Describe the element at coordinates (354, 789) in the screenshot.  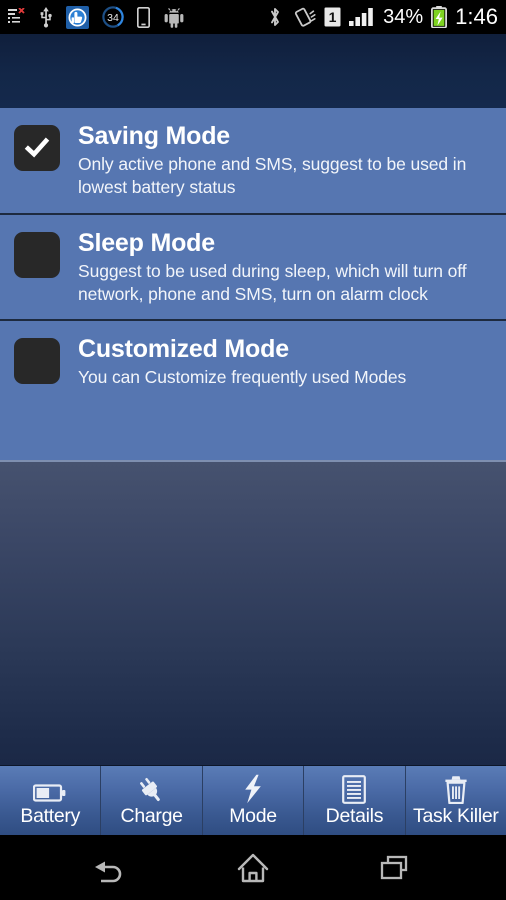
I see `document-icon` at that location.